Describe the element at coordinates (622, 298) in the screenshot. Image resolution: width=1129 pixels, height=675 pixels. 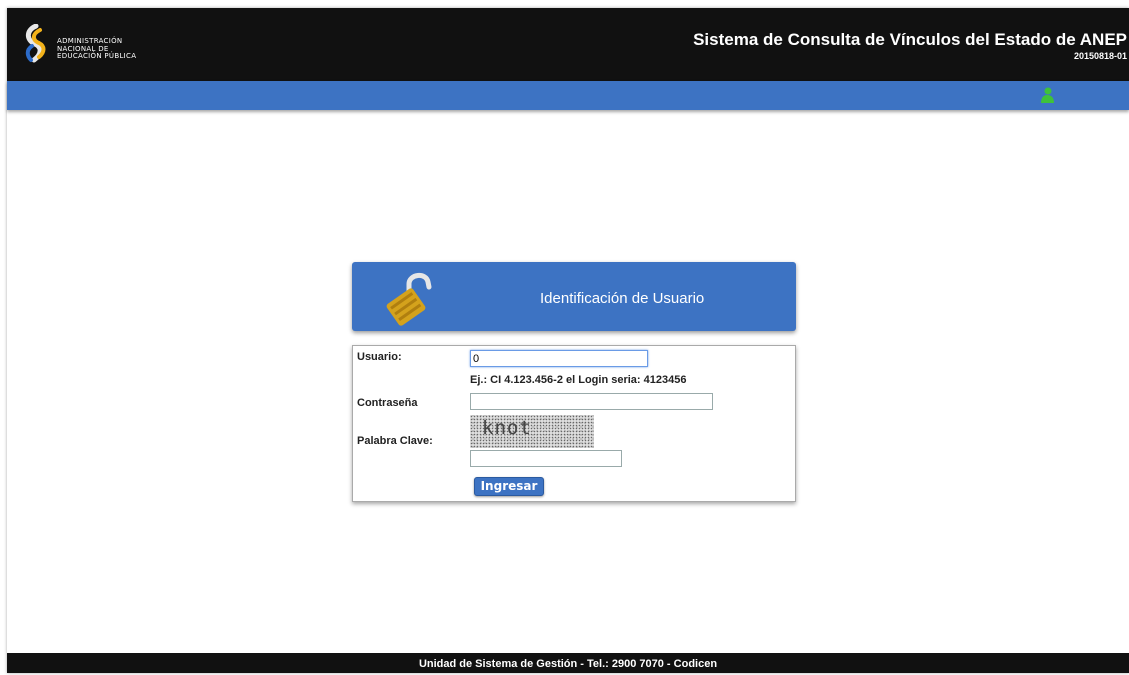
I see `login-heading: Identificación de Usuario` at that location.